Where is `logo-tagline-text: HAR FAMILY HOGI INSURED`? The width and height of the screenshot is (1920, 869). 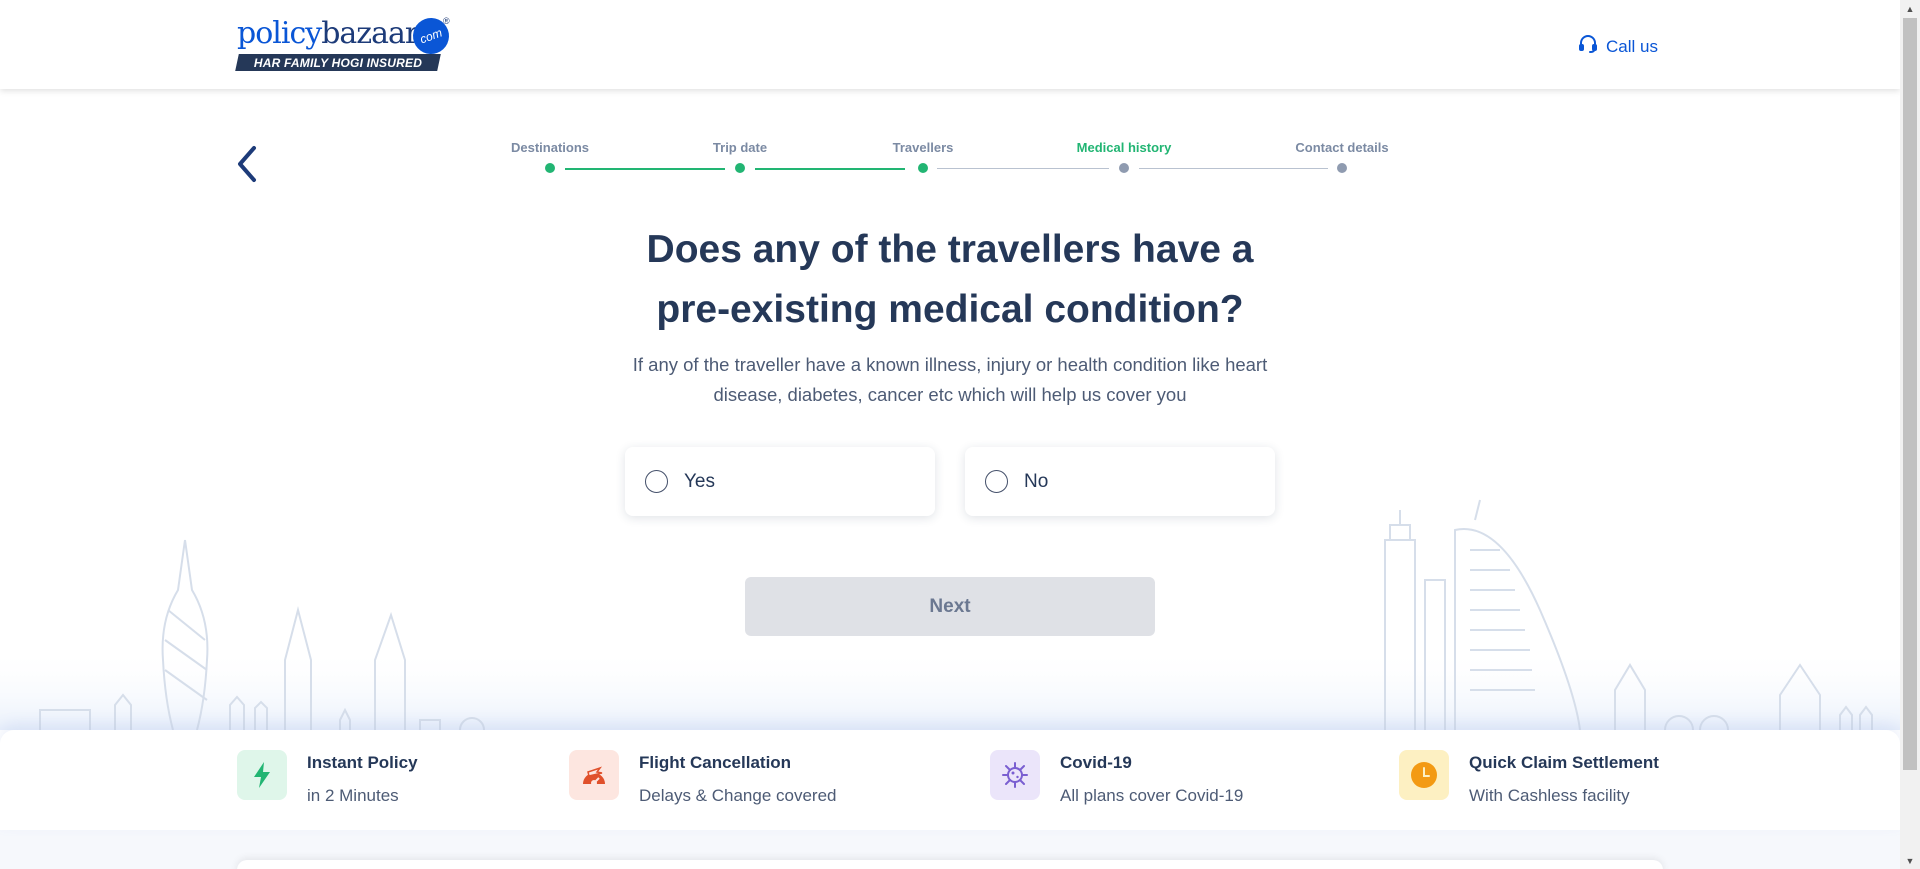
logo-tagline-text: HAR FAMILY HOGI INSURED is located at coordinates (338, 62).